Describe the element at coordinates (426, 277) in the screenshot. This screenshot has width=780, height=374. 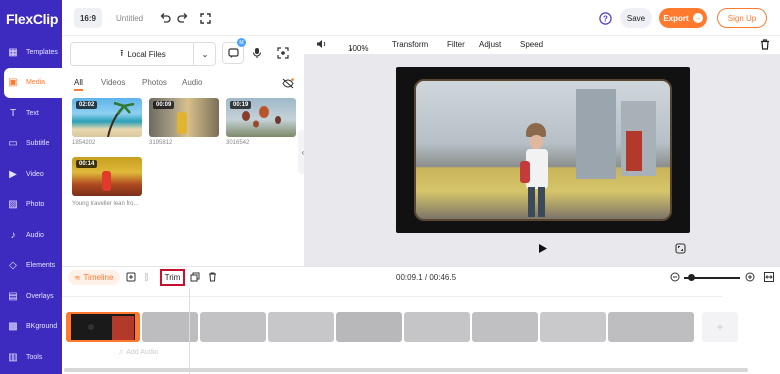
I see `playback-time: 00:09.1 / 00:46.5` at that location.